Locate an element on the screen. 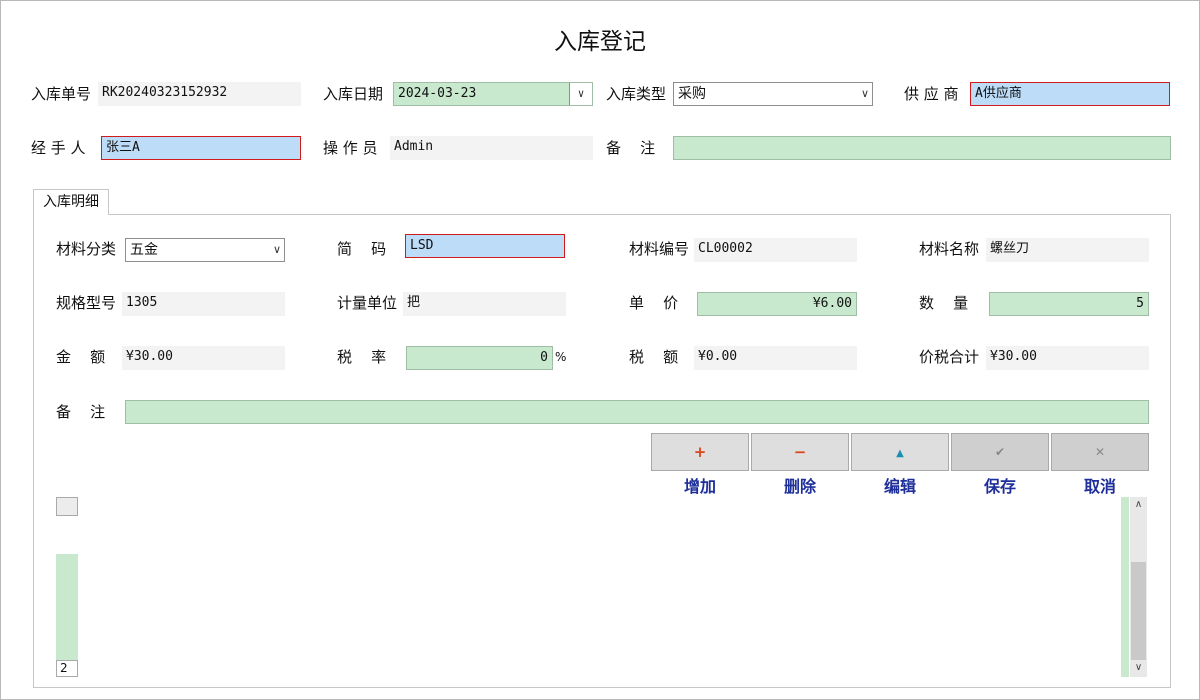  grid-row-header is located at coordinates (67, 607).